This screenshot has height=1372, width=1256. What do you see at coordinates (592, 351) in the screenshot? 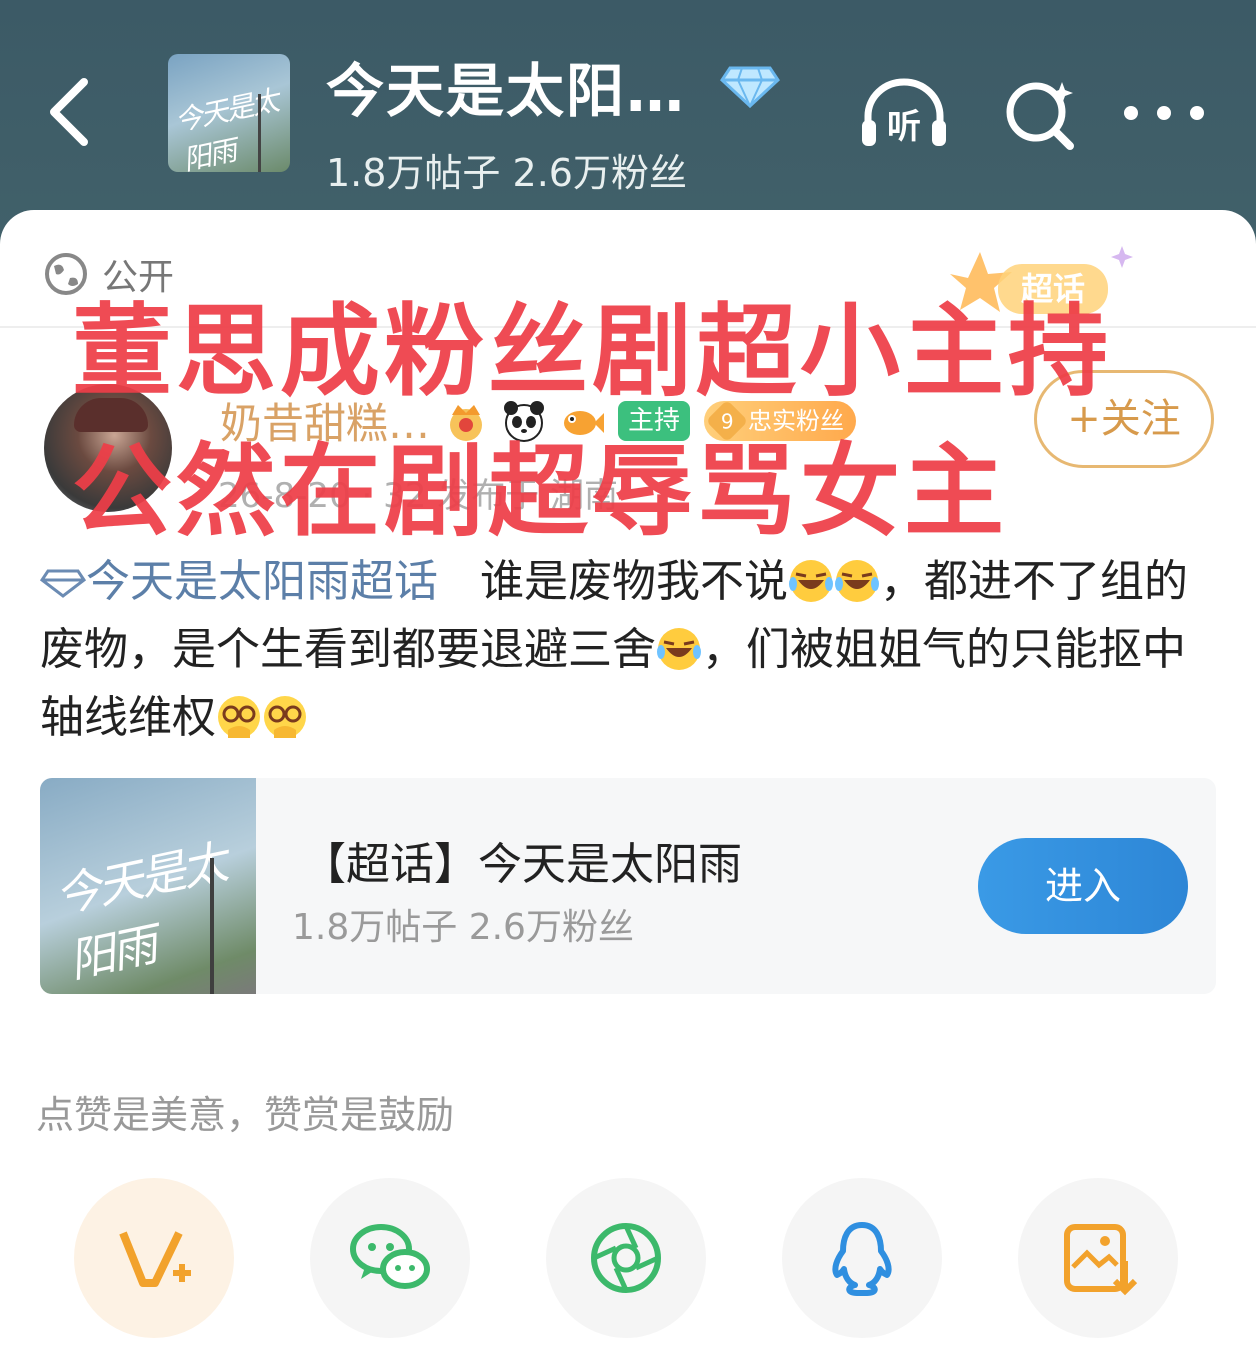
I see `overlay-caption-line-1: 董思成粉丝剧超小主持` at bounding box center [592, 351].